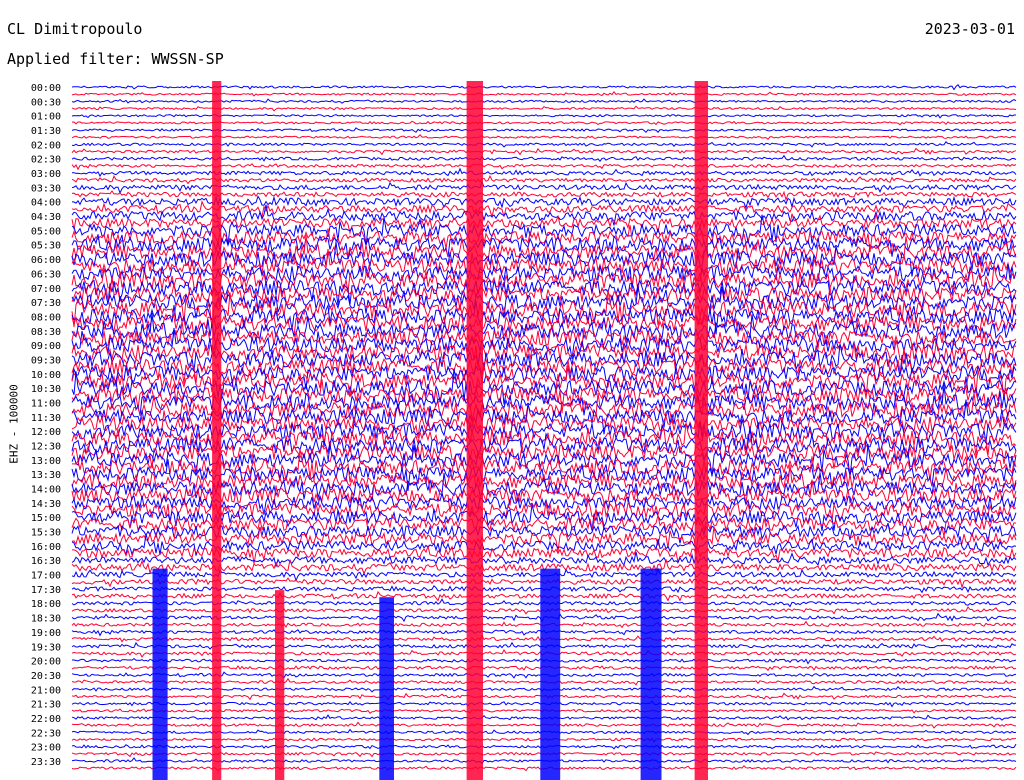 The image size is (1024, 780). I want to click on time-tick-label: 01:30, so click(46, 131).